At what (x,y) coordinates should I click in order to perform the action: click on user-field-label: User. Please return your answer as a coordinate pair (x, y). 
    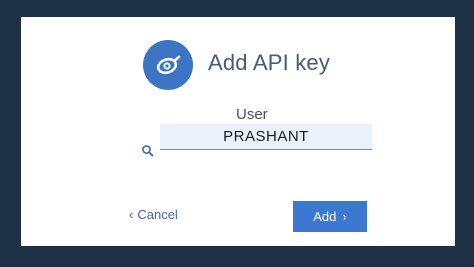
    Looking at the image, I should click on (252, 114).